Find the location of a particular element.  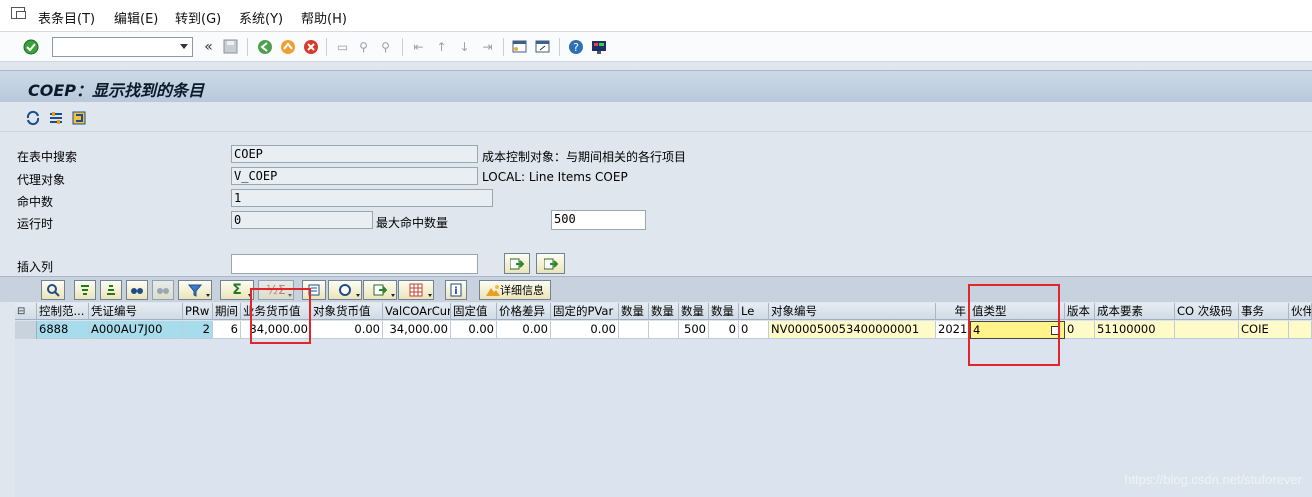

cell-fixed-value: 0.00 is located at coordinates (474, 330).